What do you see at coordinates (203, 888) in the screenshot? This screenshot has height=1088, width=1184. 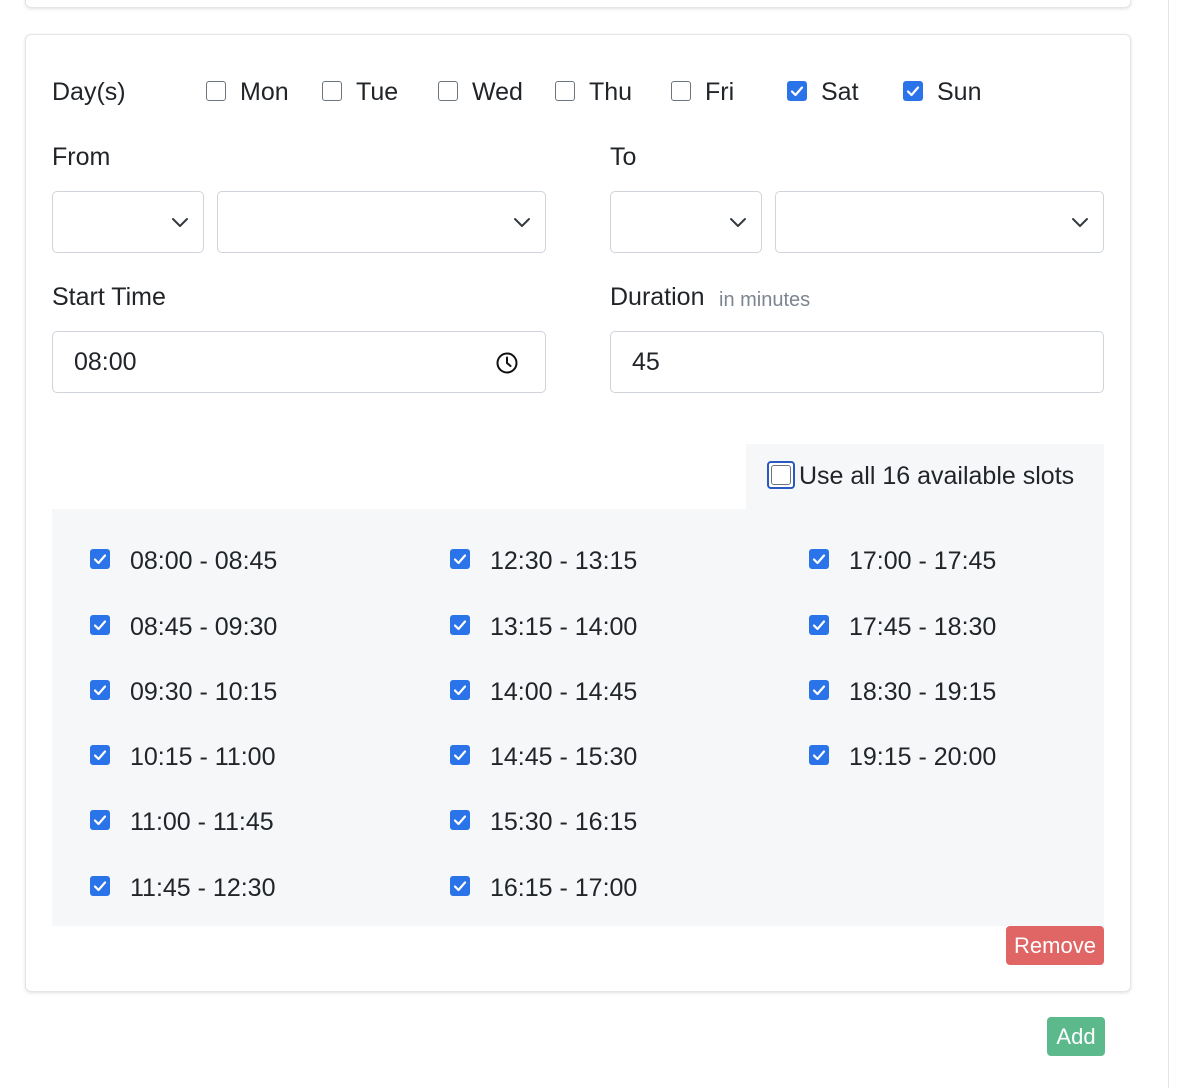 I see `slot-label: 11:45 - 12:30` at bounding box center [203, 888].